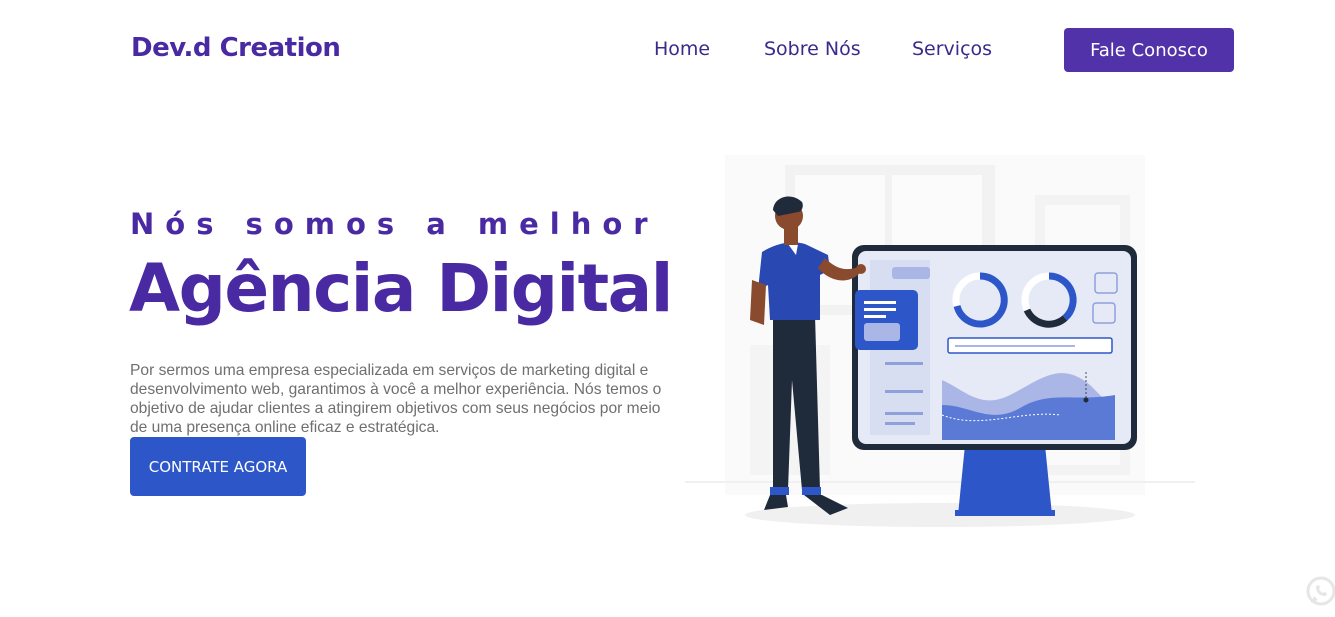  What do you see at coordinates (952, 49) in the screenshot?
I see `nav-servicos: Serviços` at bounding box center [952, 49].